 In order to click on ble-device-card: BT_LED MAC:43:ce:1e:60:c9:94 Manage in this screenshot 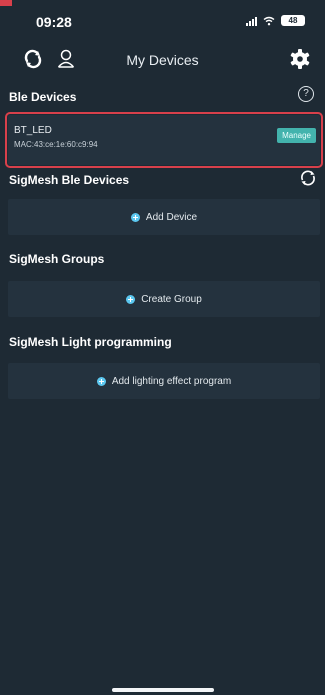, I will do `click(164, 140)`.